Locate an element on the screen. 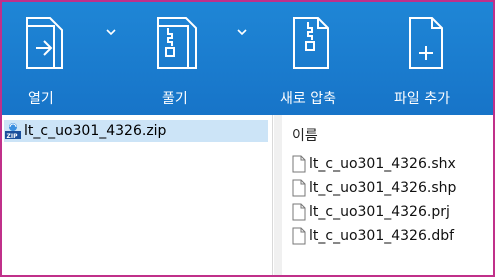  column-header-name: 이름 is located at coordinates (305, 135).